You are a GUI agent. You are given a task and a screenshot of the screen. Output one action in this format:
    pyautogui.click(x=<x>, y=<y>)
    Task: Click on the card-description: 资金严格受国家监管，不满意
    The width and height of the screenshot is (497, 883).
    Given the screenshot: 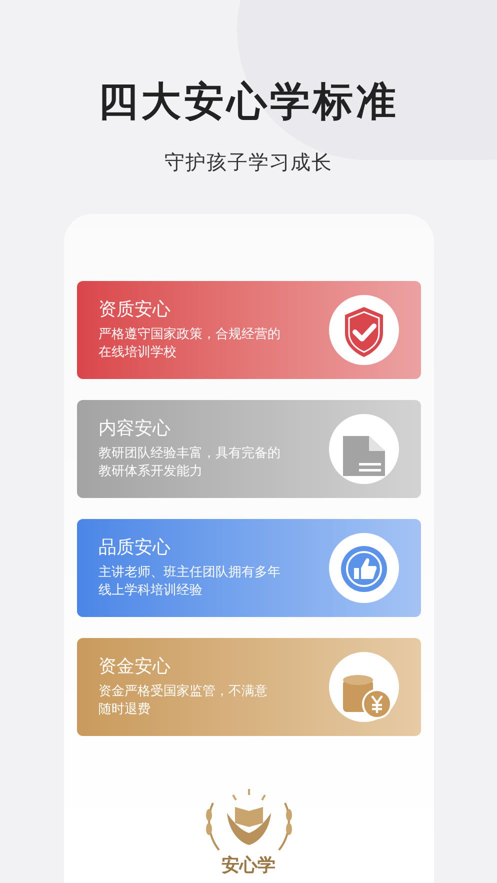 What is the action you would take?
    pyautogui.click(x=183, y=692)
    